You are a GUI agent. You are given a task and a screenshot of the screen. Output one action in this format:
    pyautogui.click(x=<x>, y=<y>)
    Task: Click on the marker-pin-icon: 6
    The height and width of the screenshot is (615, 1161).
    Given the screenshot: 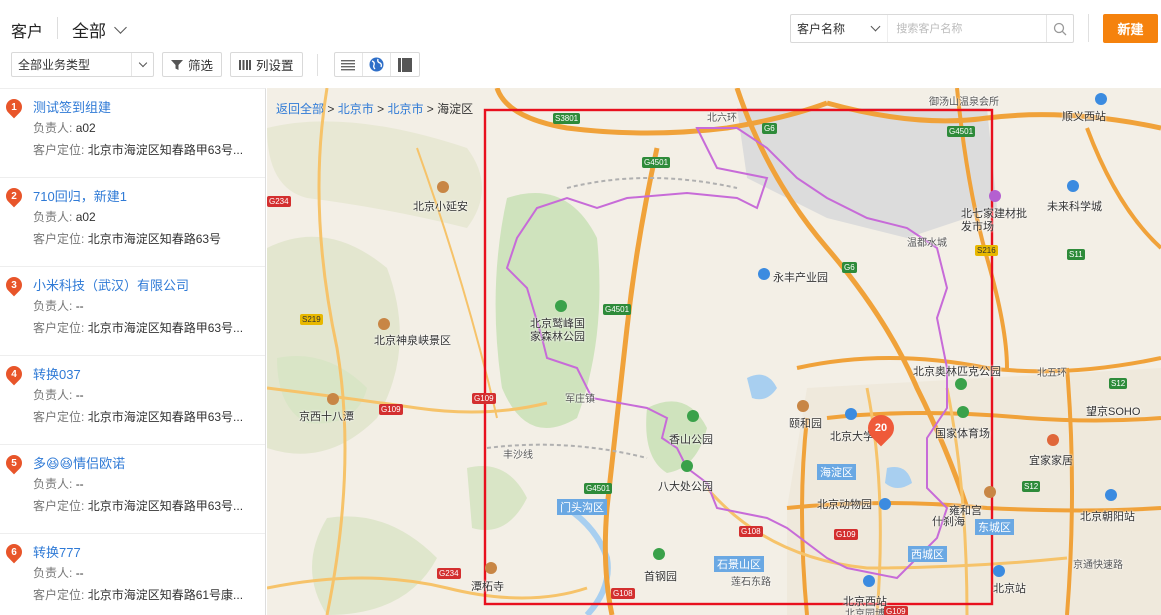 What is the action you would take?
    pyautogui.click(x=14, y=552)
    